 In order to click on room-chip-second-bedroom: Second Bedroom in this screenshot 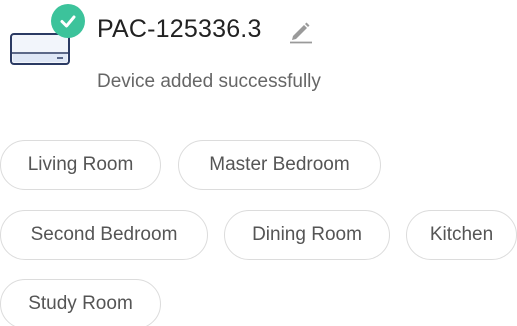, I will do `click(104, 235)`.